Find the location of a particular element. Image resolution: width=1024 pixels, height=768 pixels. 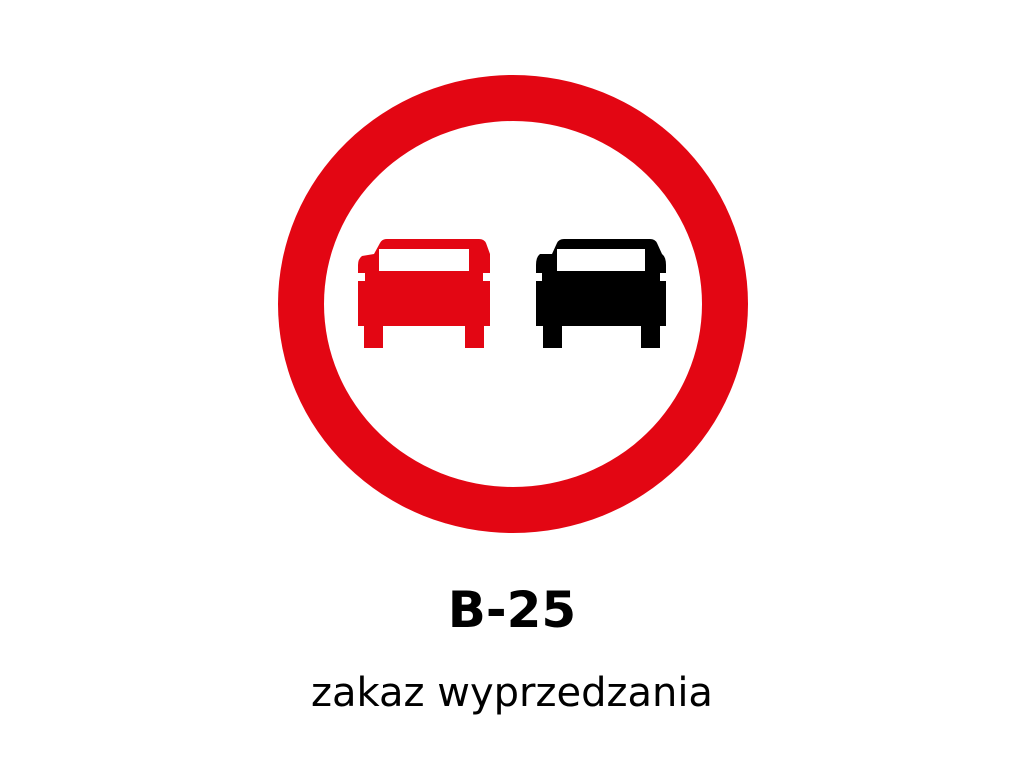

sign-description: zakaz wyprzedzania is located at coordinates (512, 693).